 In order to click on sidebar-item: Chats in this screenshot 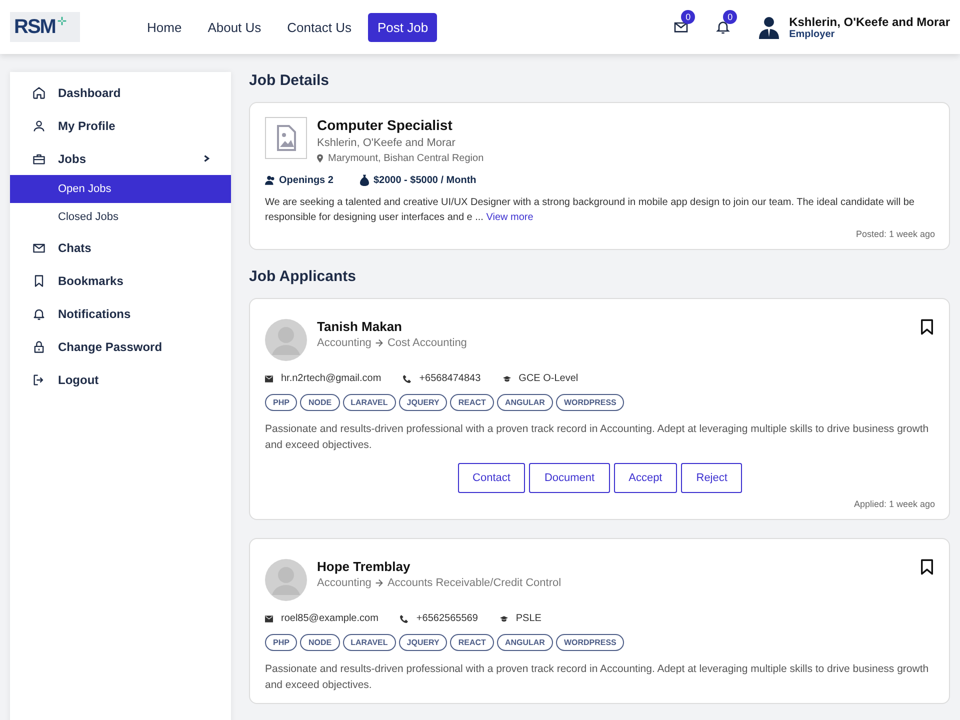, I will do `click(120, 247)`.